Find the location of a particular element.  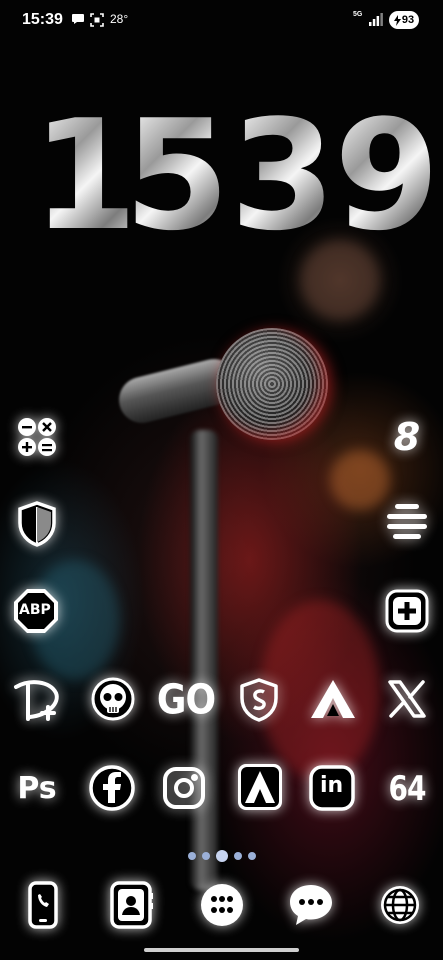

abp-label: ABP is located at coordinates (35, 610).